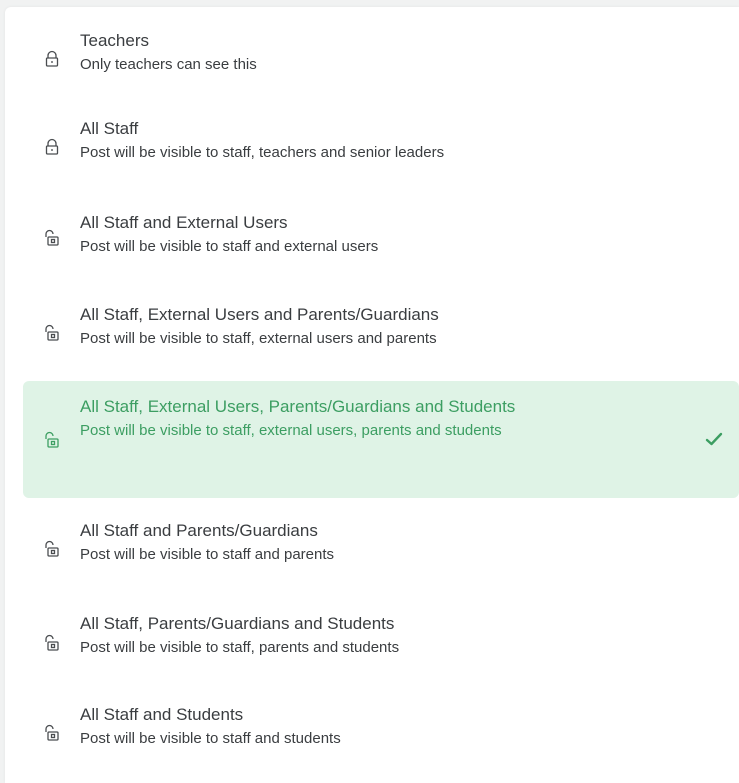  I want to click on visibility-option-teachers: Teachers Only teachers can see this, so click(381, 61).